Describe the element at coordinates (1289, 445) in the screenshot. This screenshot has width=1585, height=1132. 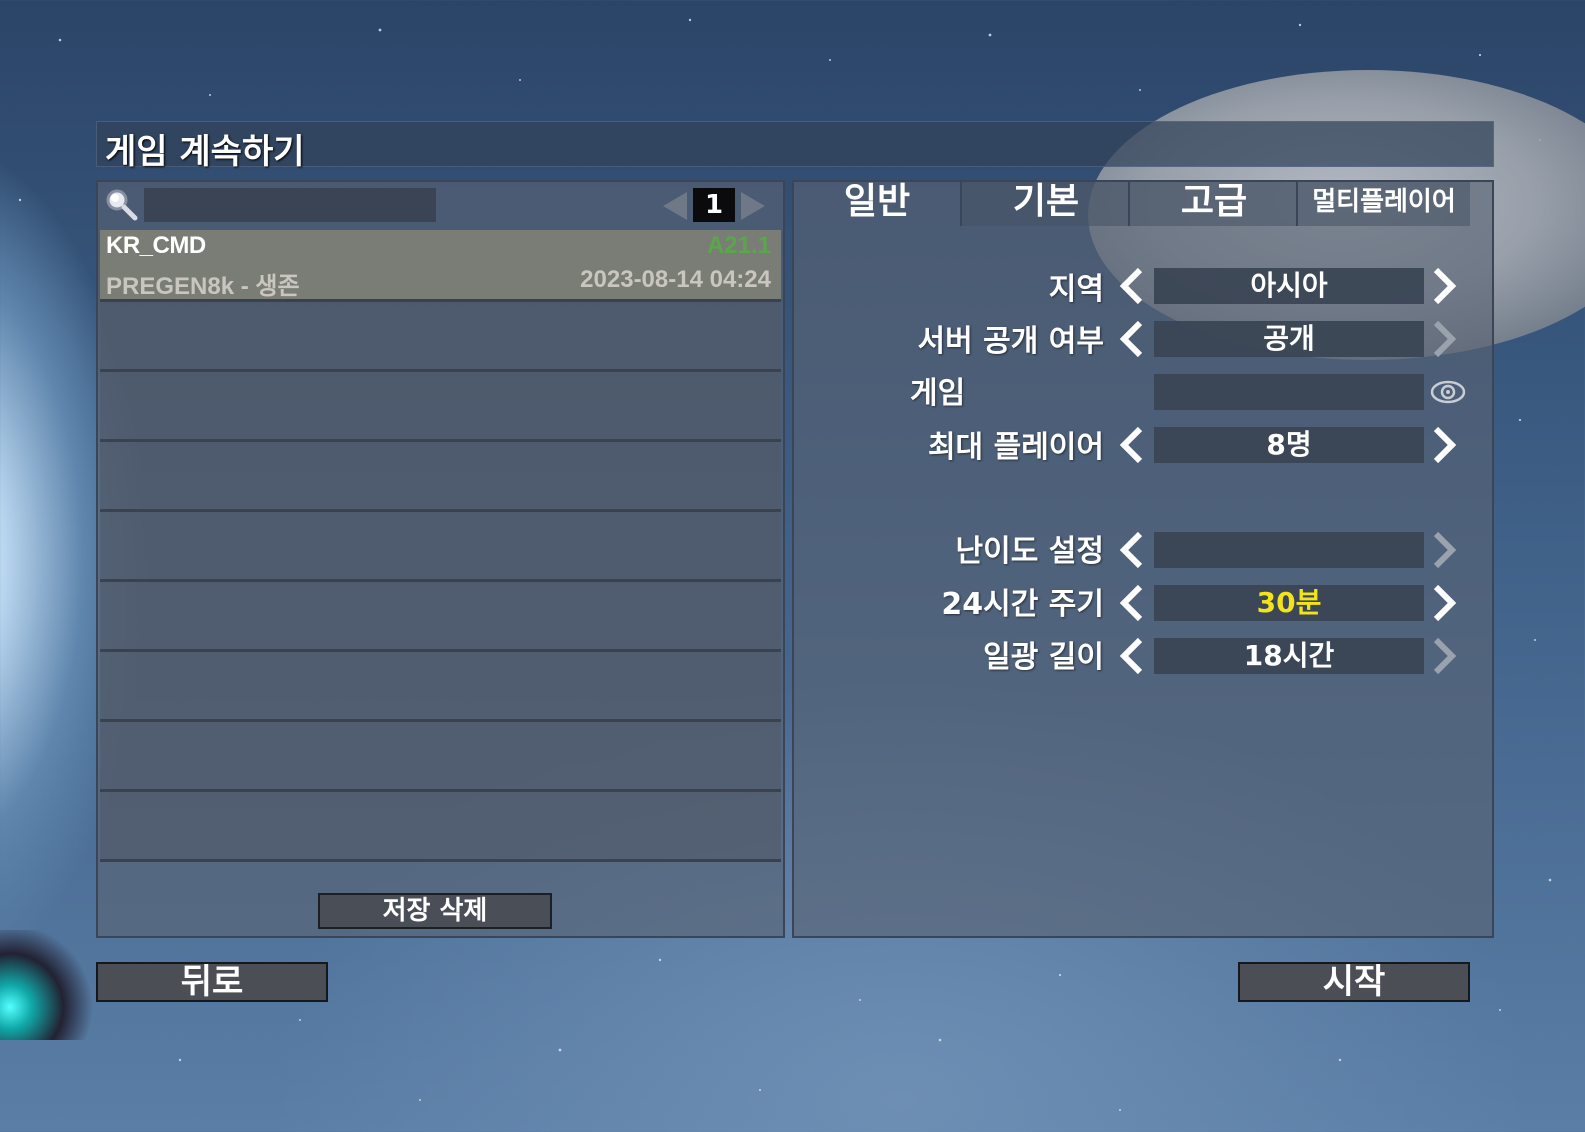
I see `max-players-value: 8명` at that location.